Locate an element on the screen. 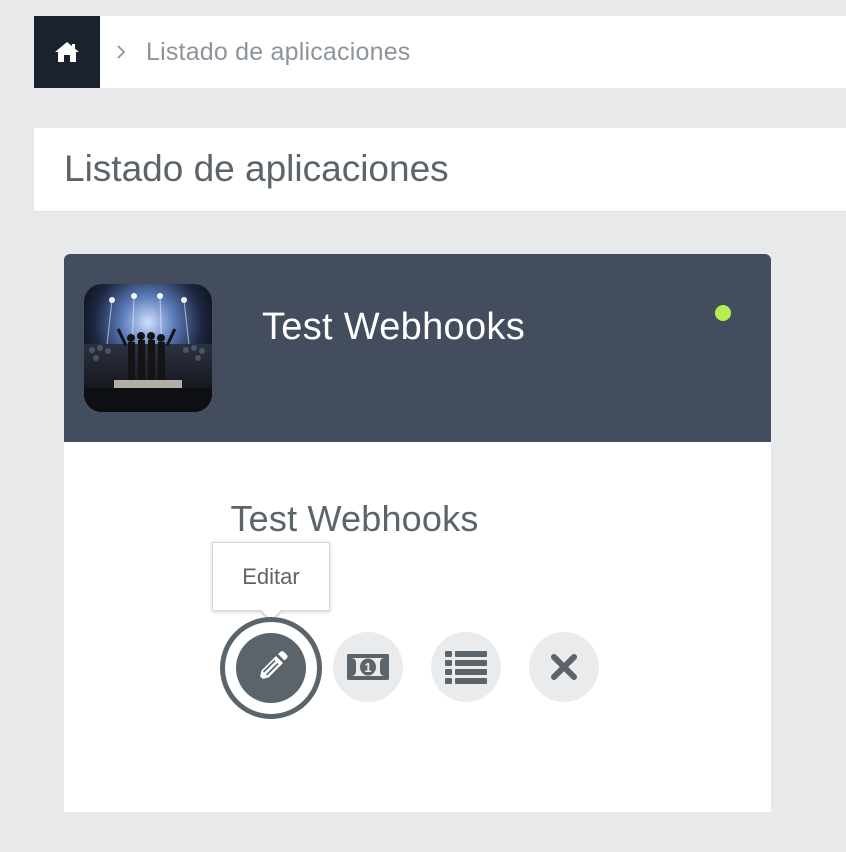 This screenshot has width=846, height=852. status-indicator is located at coordinates (723, 313).